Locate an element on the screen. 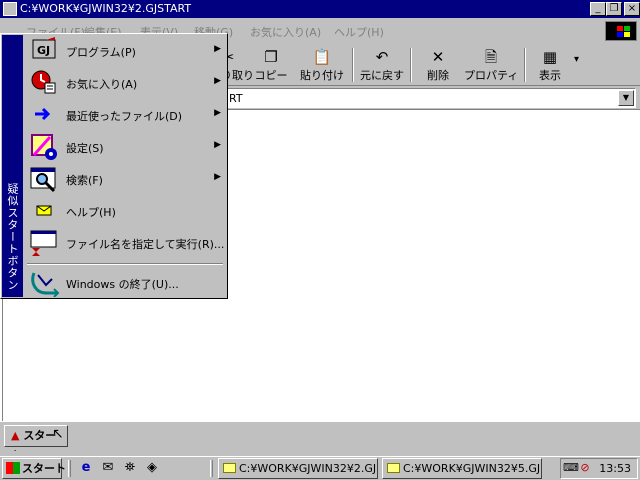 The height and width of the screenshot is (480, 640). properties-button: 🗎 プロパティ is located at coordinates (491, 65).